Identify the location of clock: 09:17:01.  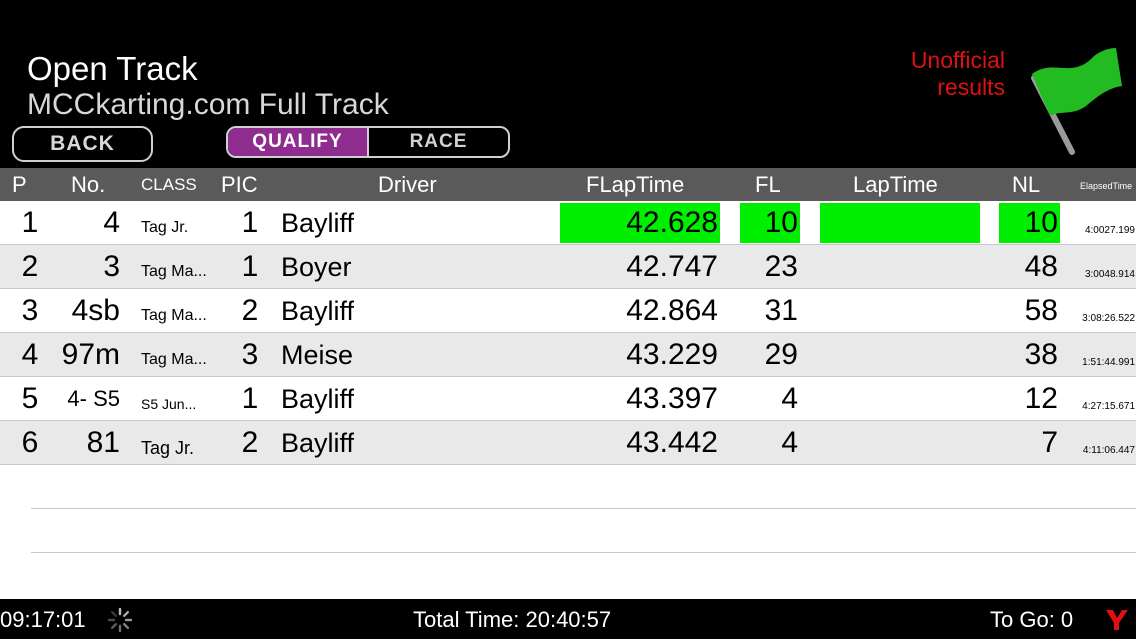
(43, 619).